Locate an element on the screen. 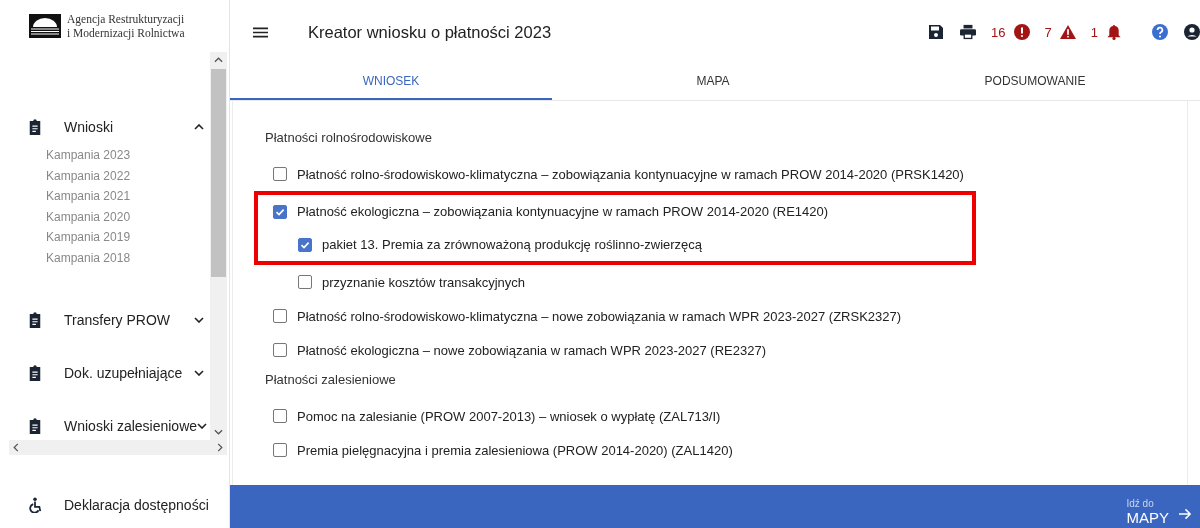 The image size is (1200, 528). menu-icon is located at coordinates (260, 32).